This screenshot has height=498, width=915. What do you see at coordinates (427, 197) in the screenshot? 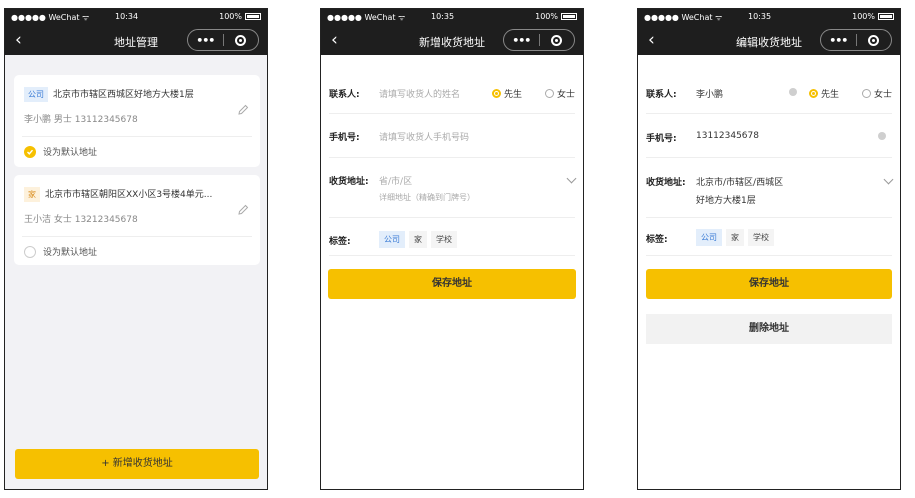
I see `detail-address-input: 详细地址（精确到门牌号）` at bounding box center [427, 197].